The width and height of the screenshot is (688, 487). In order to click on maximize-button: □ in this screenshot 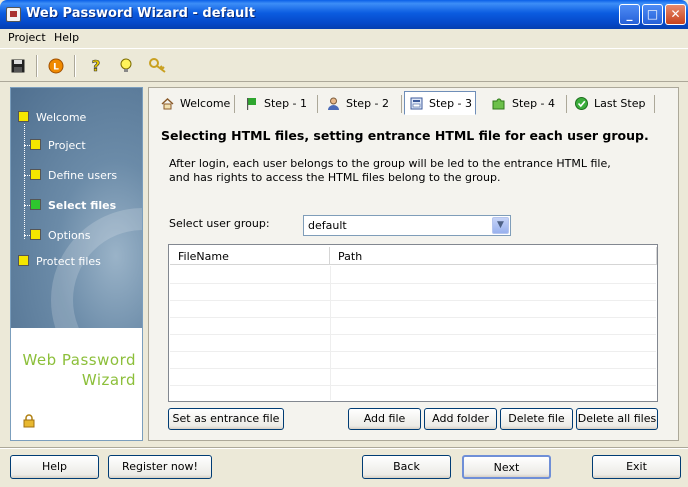, I will do `click(652, 14)`.